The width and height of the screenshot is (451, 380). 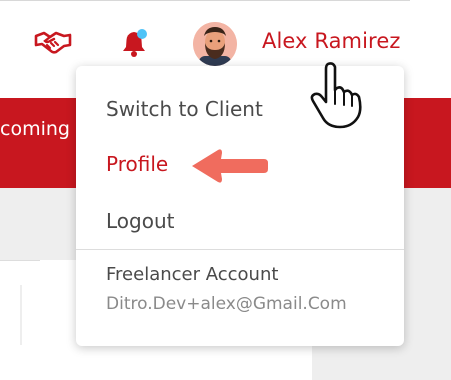 What do you see at coordinates (134, 43) in the screenshot?
I see `bell-icon` at bounding box center [134, 43].